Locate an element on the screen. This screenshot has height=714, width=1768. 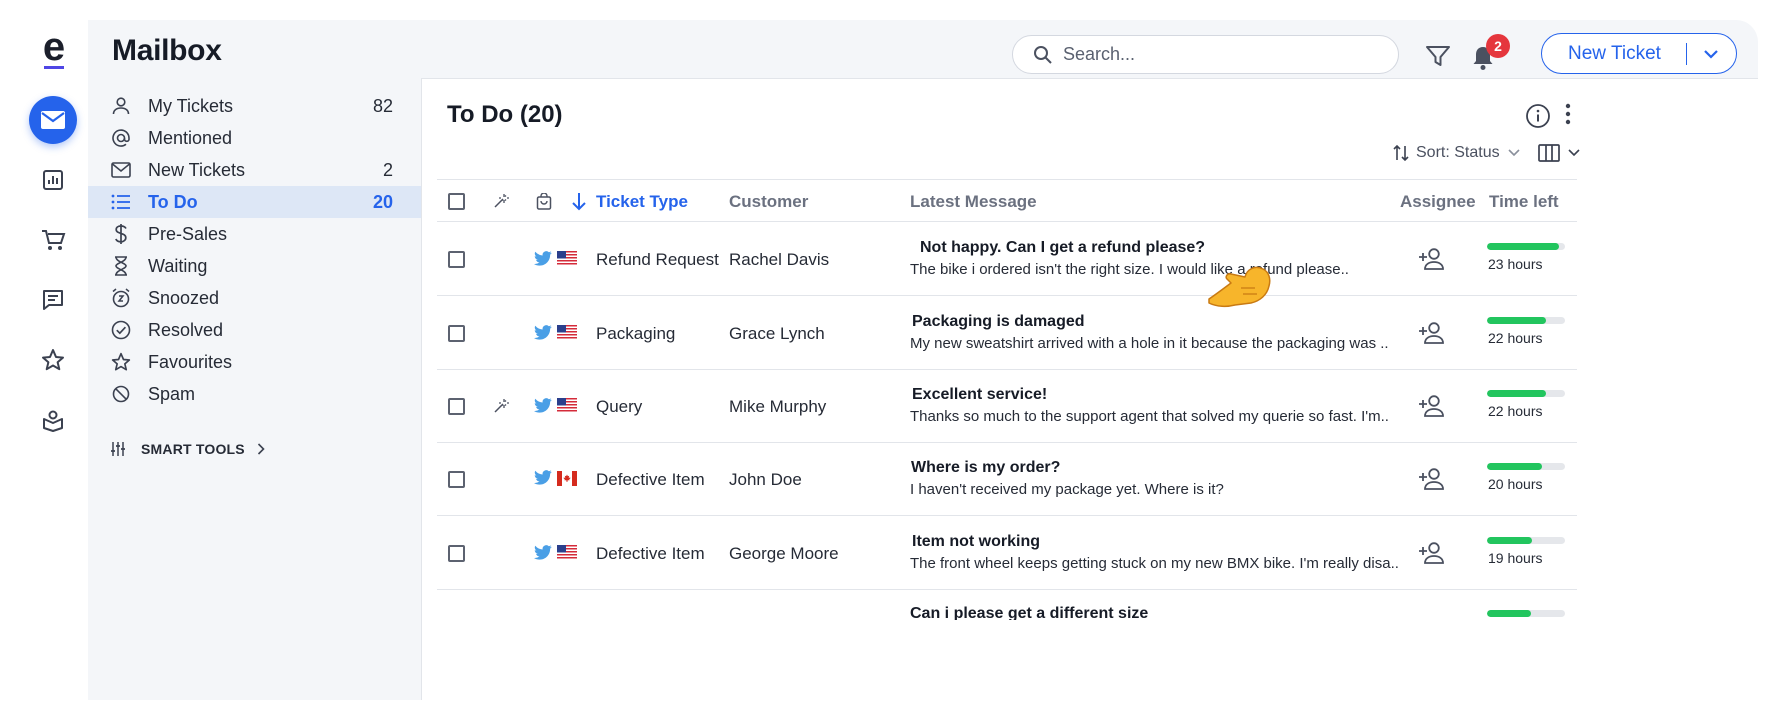
dollar-icon is located at coordinates (121, 234).